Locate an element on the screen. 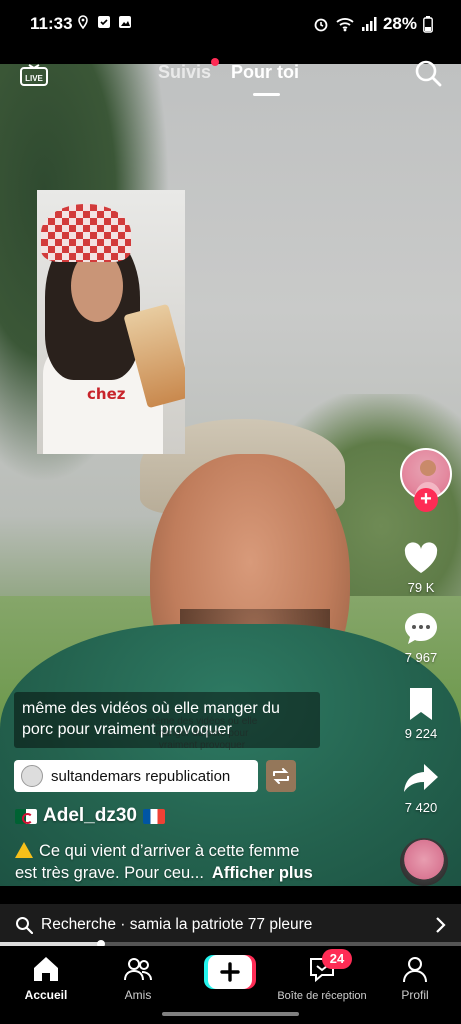 The height and width of the screenshot is (1024, 461). like-button: 79 K is located at coordinates (421, 566).